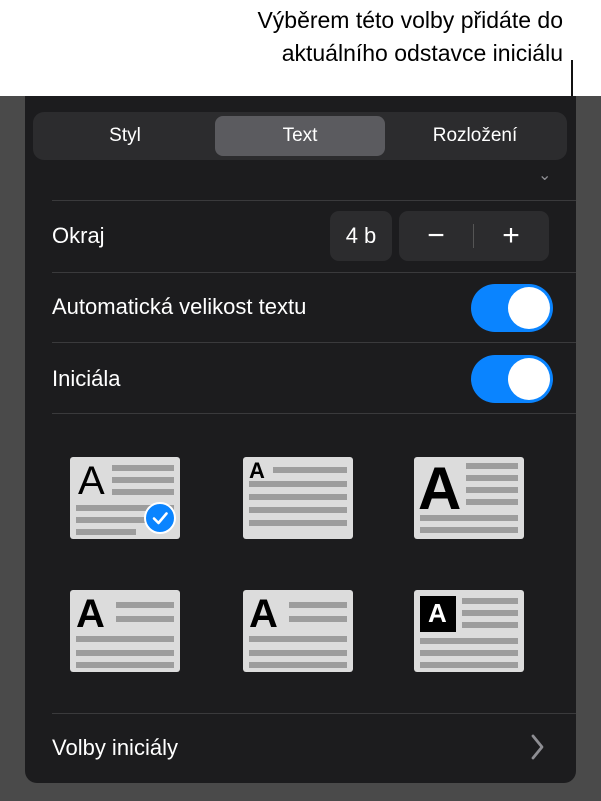  What do you see at coordinates (422, 53) in the screenshot?
I see `callout-line-2: aktuálního odstavce iniciálu` at bounding box center [422, 53].